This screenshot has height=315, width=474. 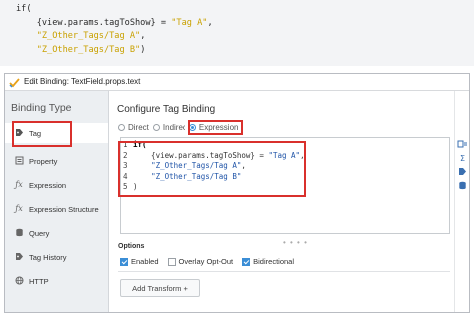 I want to click on radio-indirect: Indirect, so click(x=168, y=127).